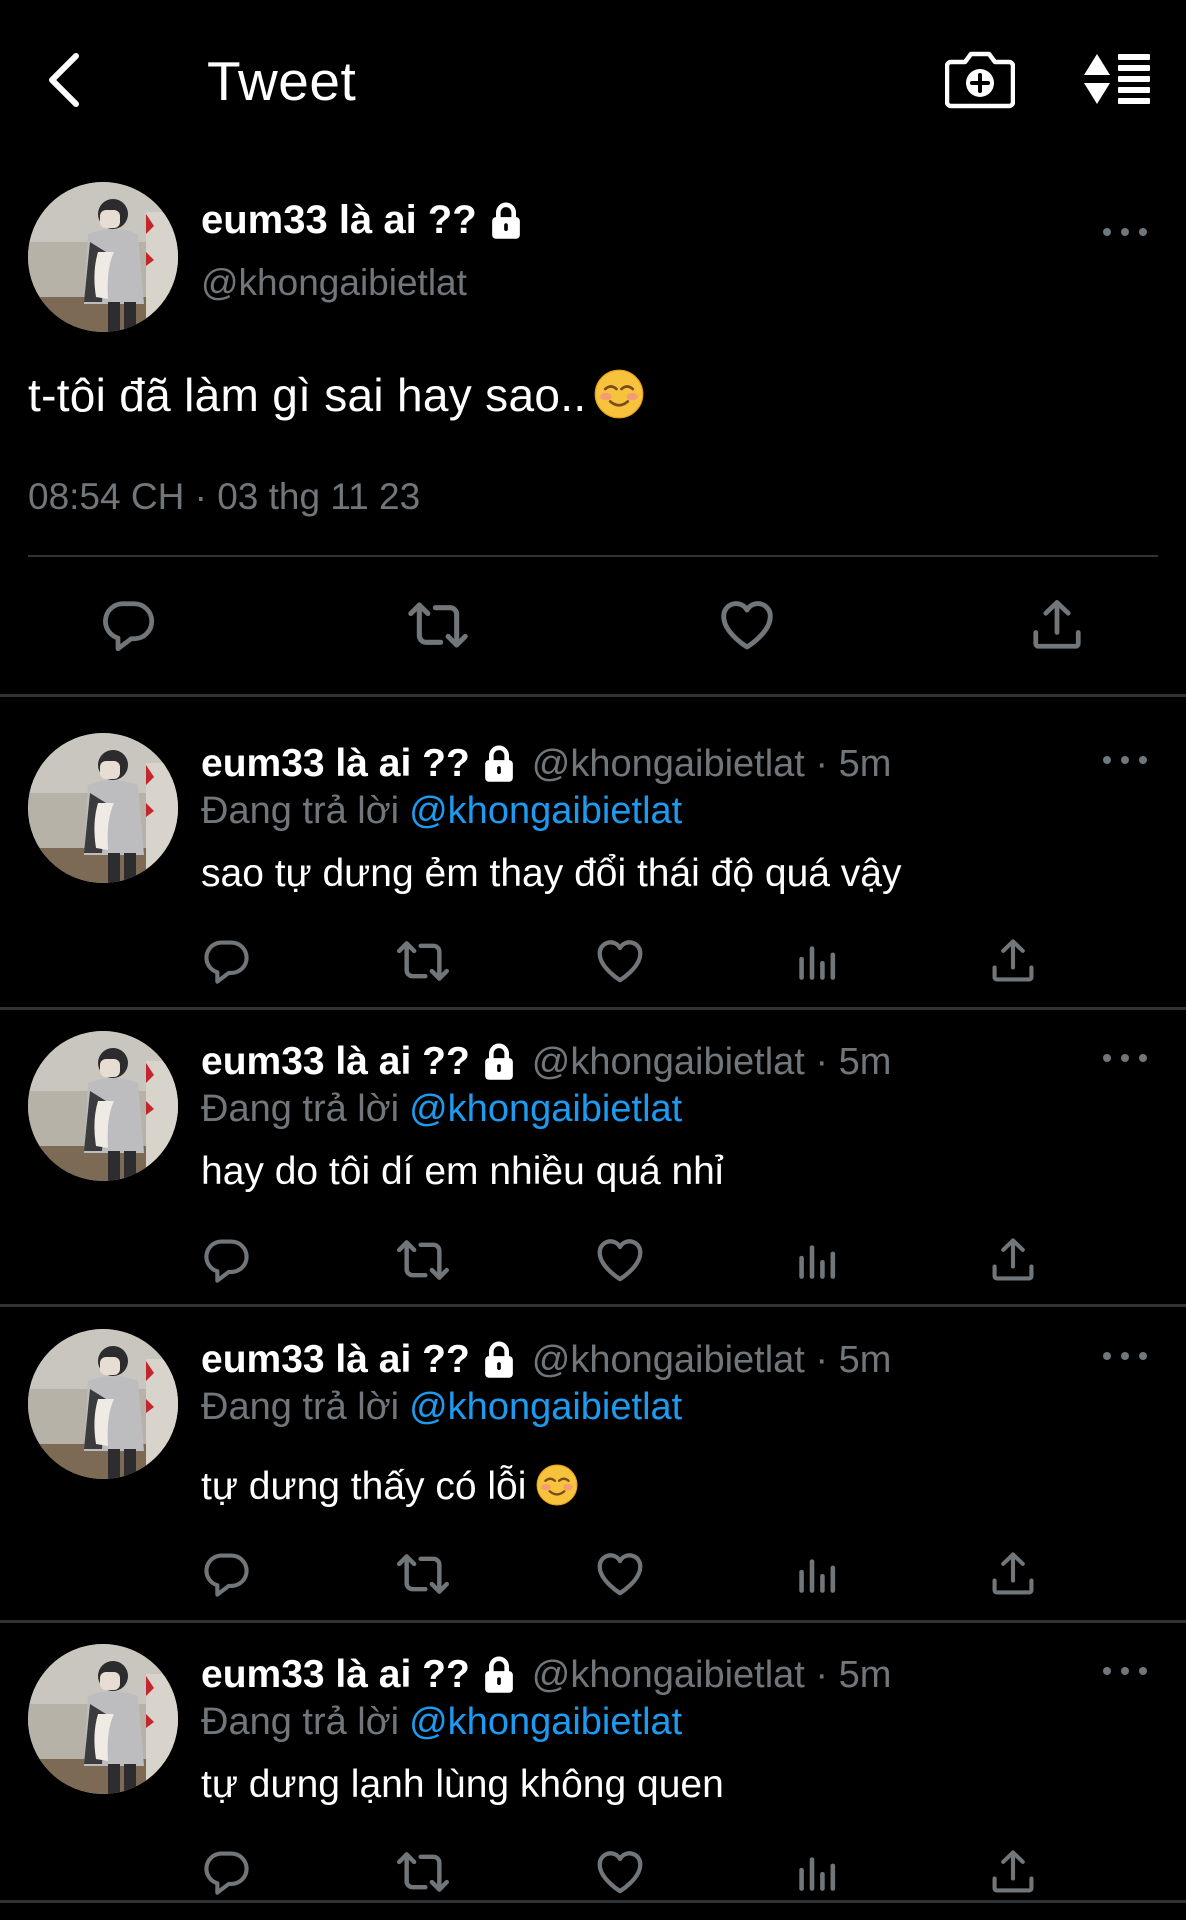 This screenshot has width=1186, height=1920. What do you see at coordinates (364, 1486) in the screenshot?
I see `reply-text-content: tự dưng thấy có lỗi` at bounding box center [364, 1486].